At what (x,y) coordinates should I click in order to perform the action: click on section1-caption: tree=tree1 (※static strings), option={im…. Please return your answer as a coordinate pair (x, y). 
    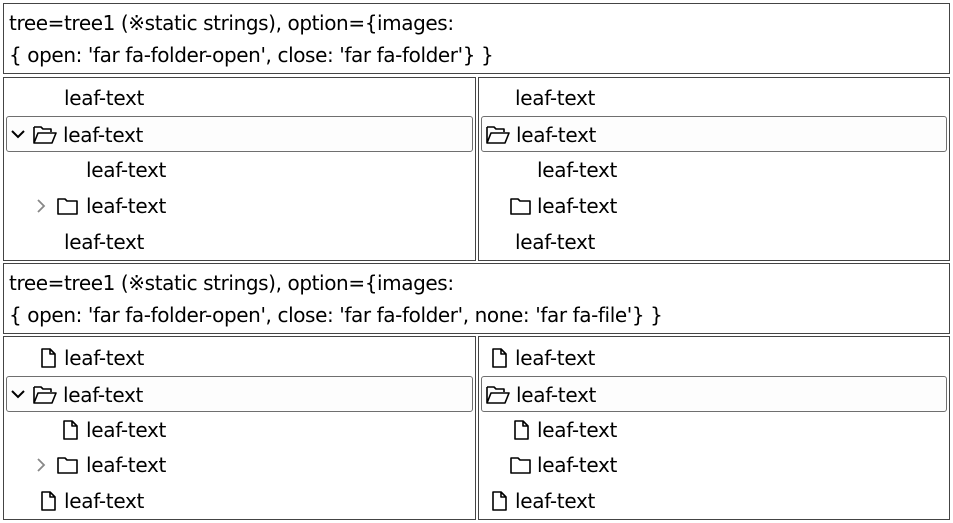
    Looking at the image, I should click on (476, 38).